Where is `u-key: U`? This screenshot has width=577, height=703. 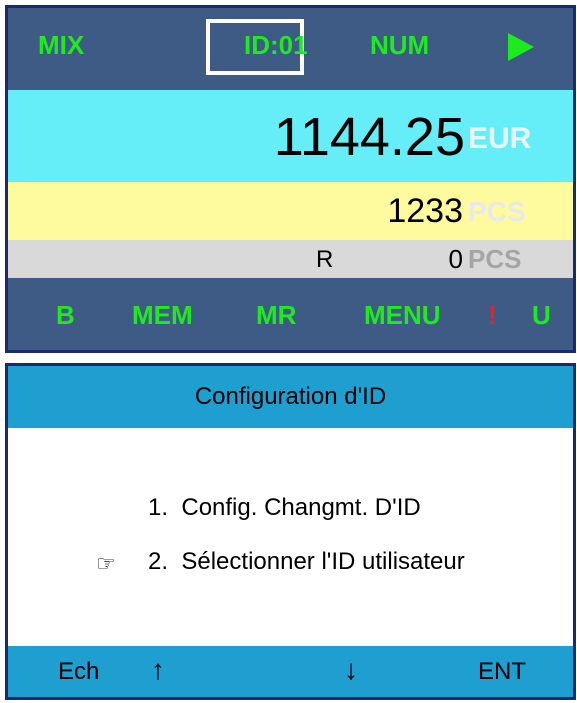
u-key: U is located at coordinates (541, 315).